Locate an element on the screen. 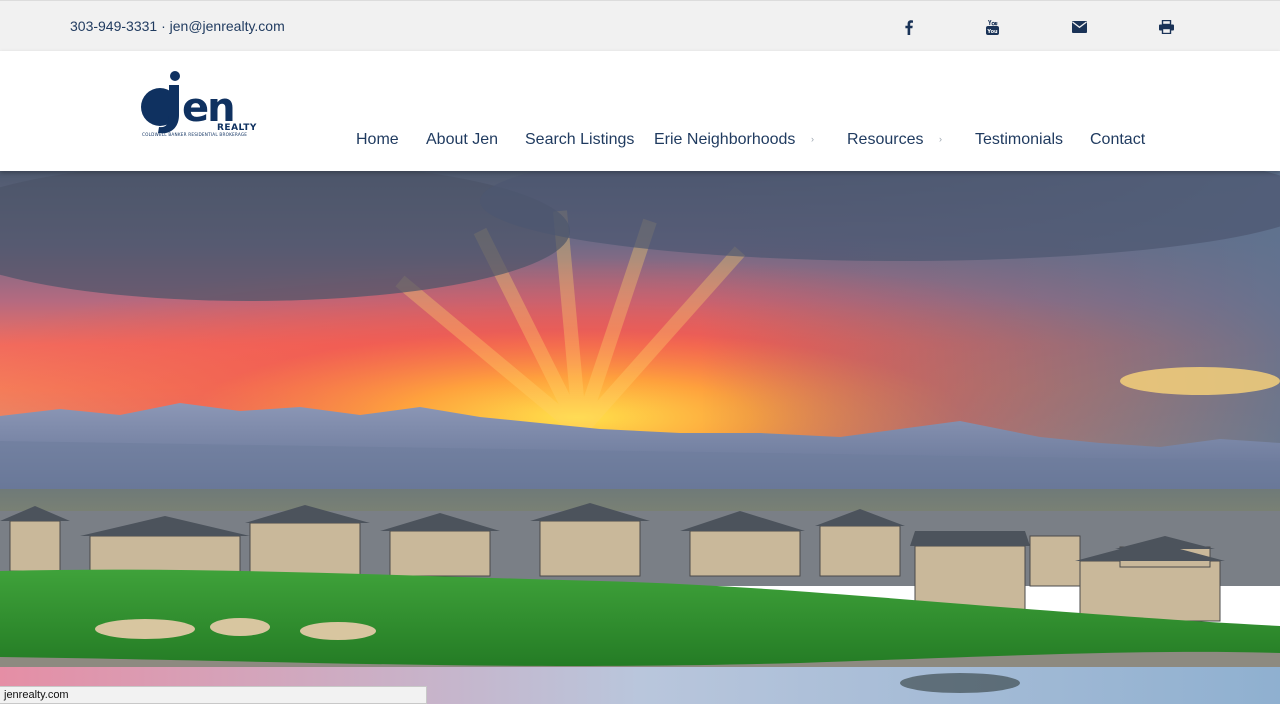  svg-text:COLDWELL BANKER RESIDENTIAL BR: COLDWELL BANKER RESIDENTIAL BROKERAGE is located at coordinates (194, 134).